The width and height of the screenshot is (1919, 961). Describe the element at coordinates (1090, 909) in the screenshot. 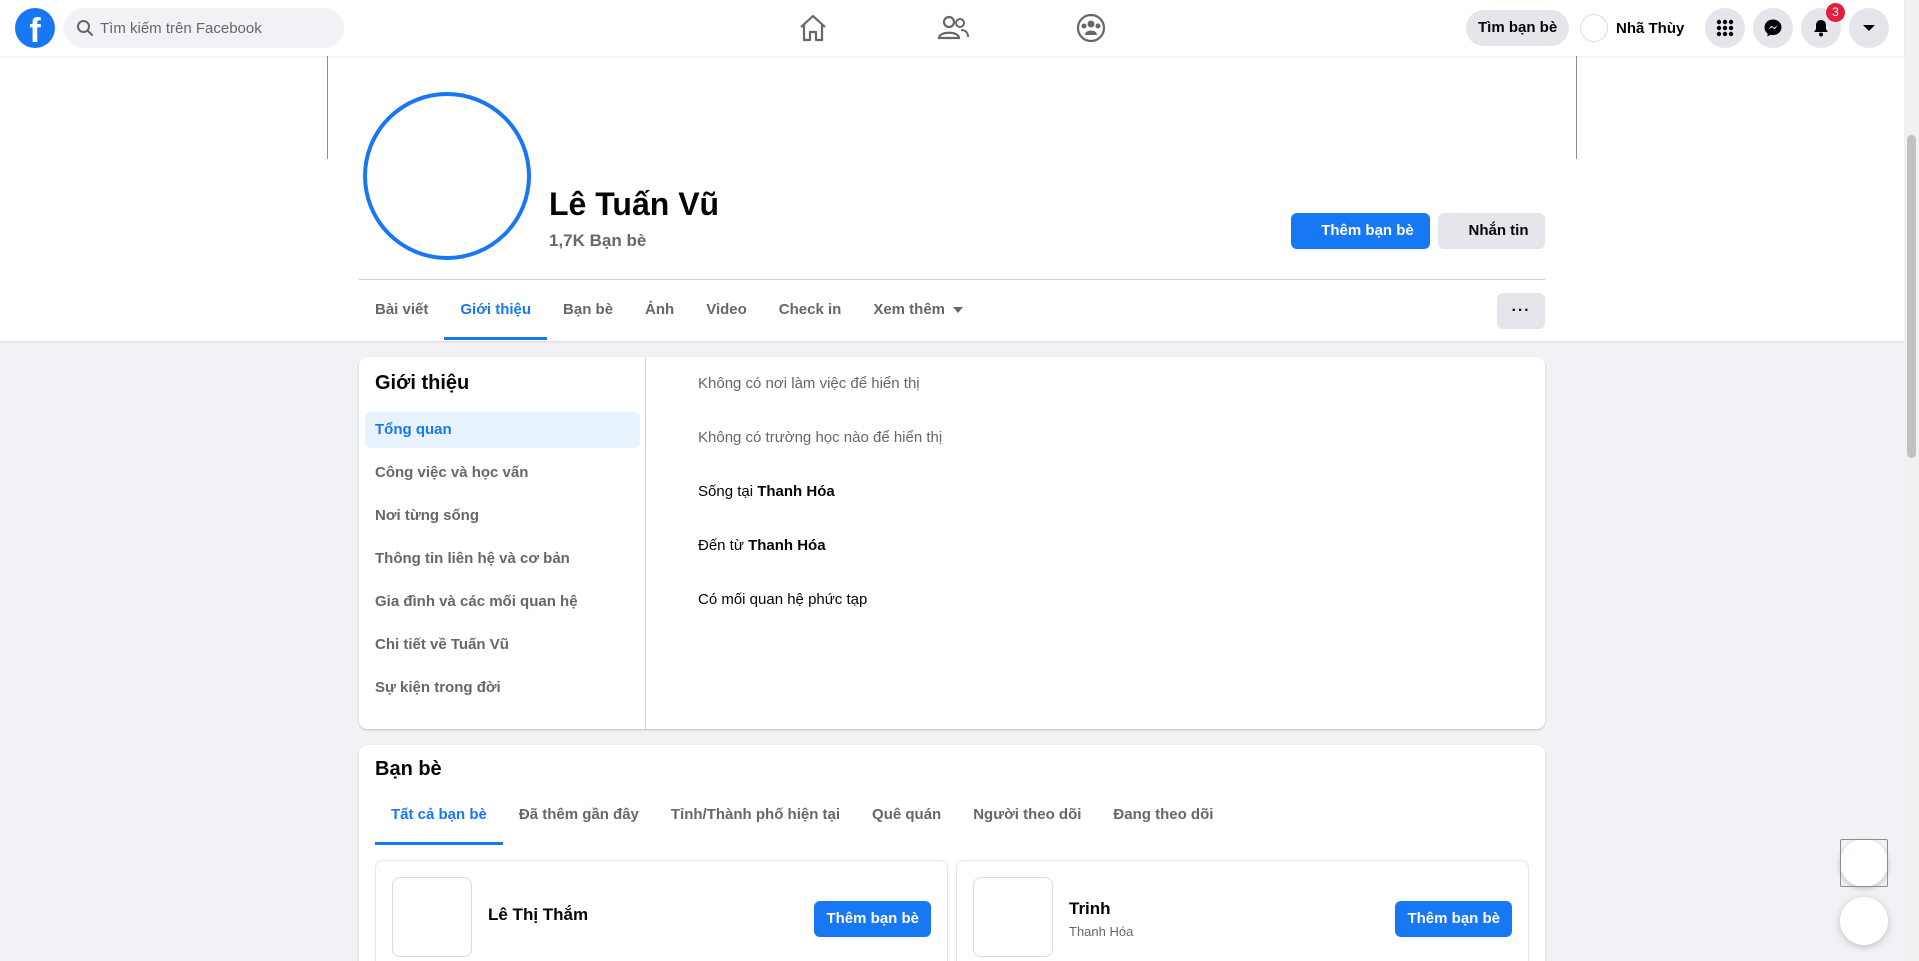

I see `friend-name: Trinh` at that location.